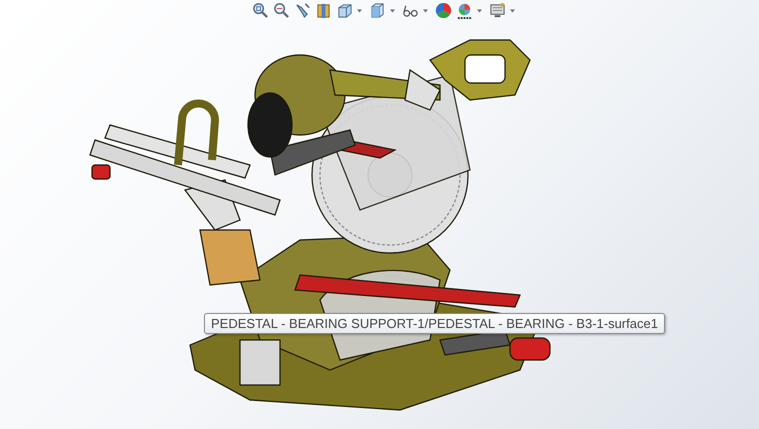 The height and width of the screenshot is (429, 759). What do you see at coordinates (260, 10) in the screenshot?
I see `zoom-to-fit-icon` at bounding box center [260, 10].